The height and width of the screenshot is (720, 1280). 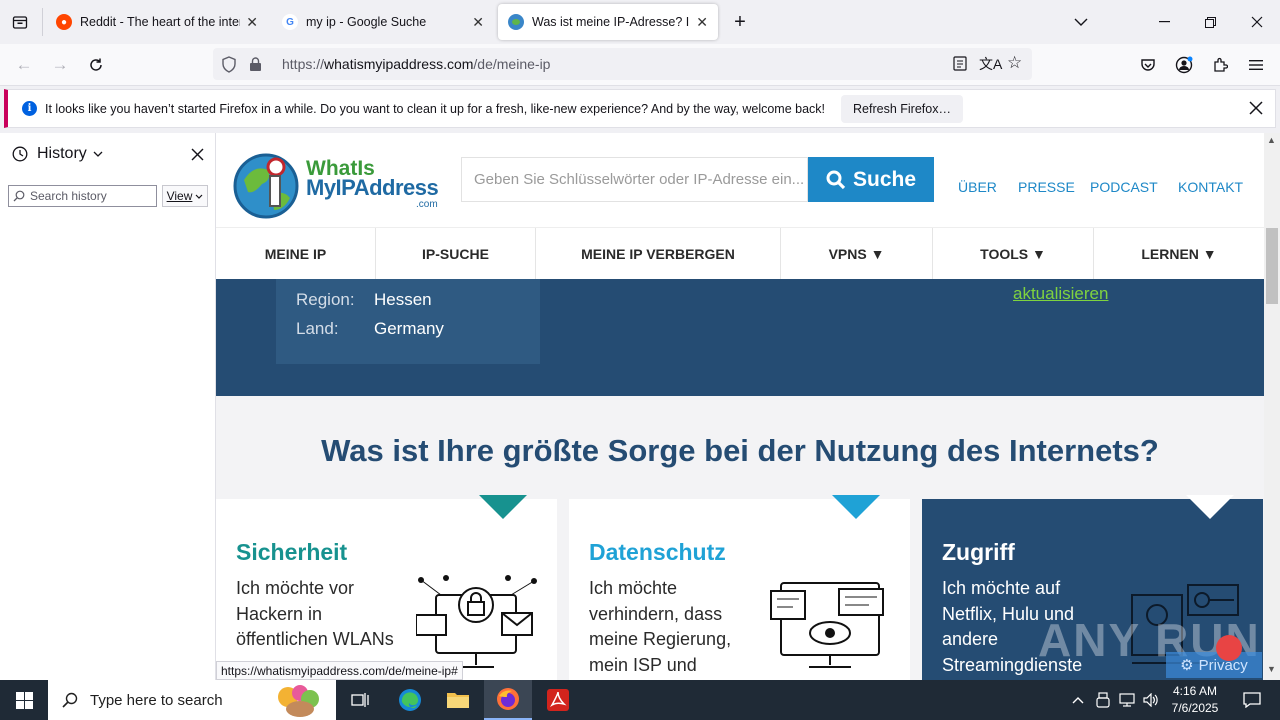 What do you see at coordinates (1195, 691) in the screenshot?
I see `clock-time: 4:16 AM` at bounding box center [1195, 691].